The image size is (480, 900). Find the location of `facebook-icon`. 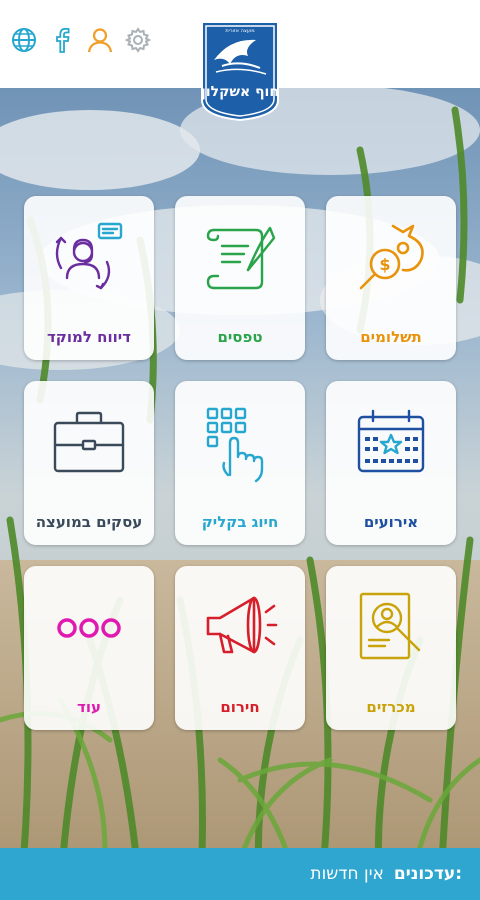

facebook-icon is located at coordinates (62, 40).